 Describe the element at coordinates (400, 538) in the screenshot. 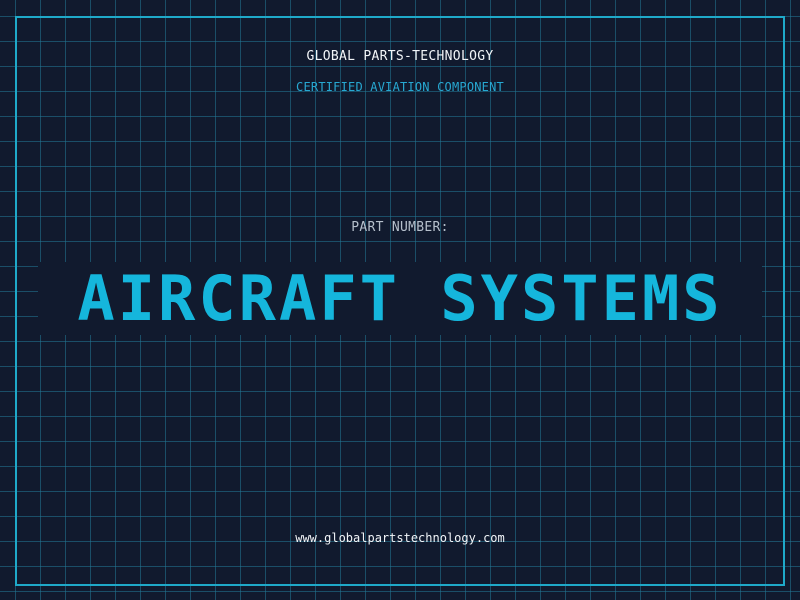

I see `website-url: www.globalpartstechnology.com` at that location.